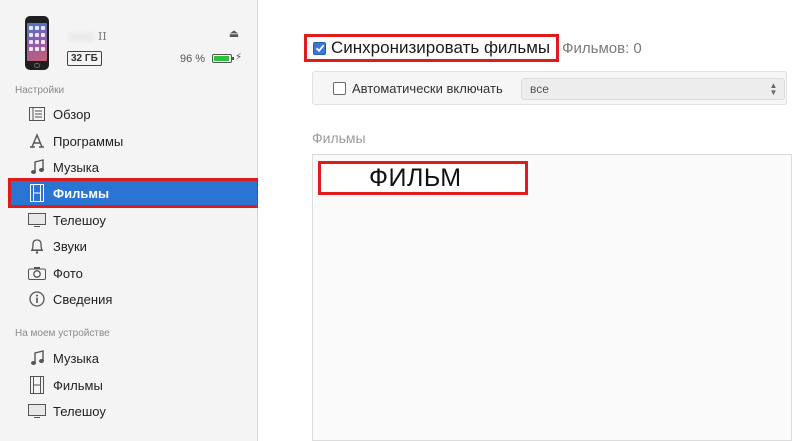 The width and height of the screenshot is (795, 441). What do you see at coordinates (62, 333) in the screenshot?
I see `on-device-section-title: На моем устройстве` at bounding box center [62, 333].